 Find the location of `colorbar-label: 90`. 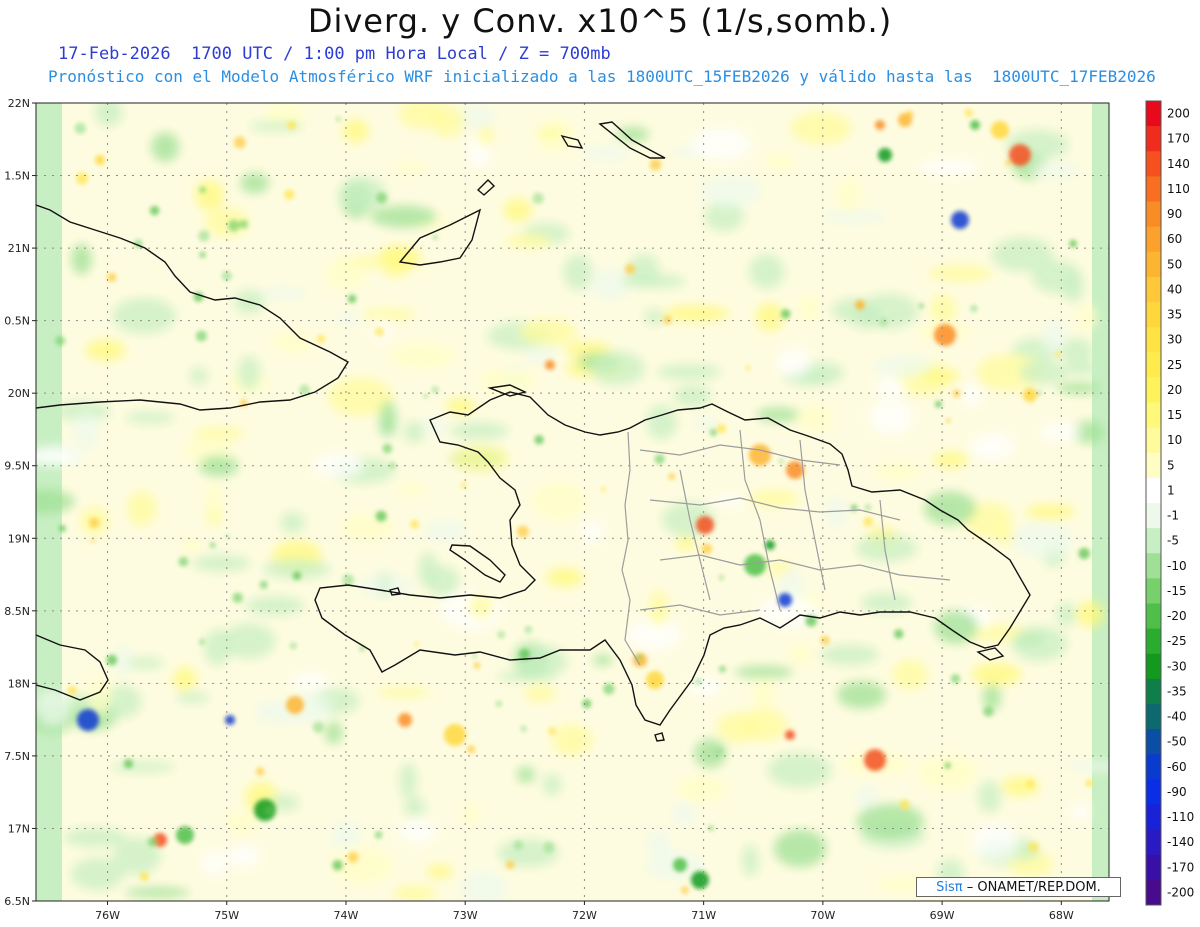

colorbar-label: 90 is located at coordinates (1174, 214).